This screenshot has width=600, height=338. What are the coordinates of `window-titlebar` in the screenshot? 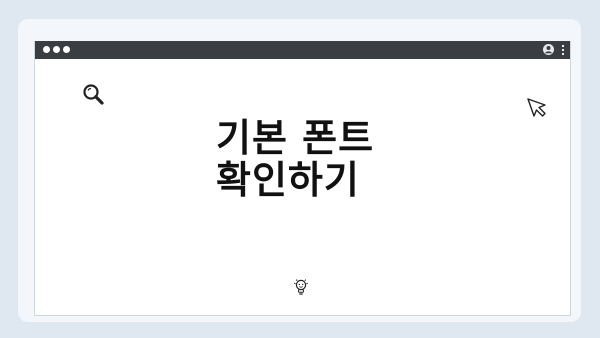 It's located at (302, 50).